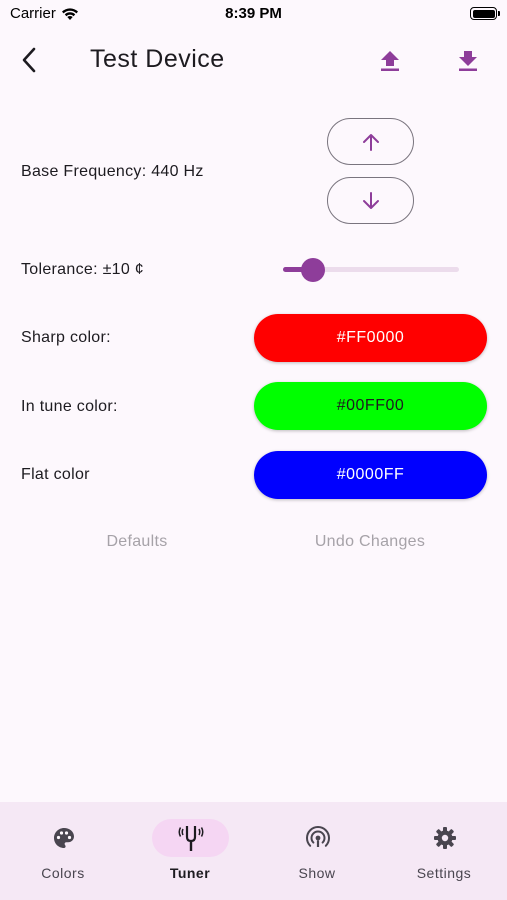 The height and width of the screenshot is (900, 507). I want to click on nav-item-settings: Settings, so click(444, 851).